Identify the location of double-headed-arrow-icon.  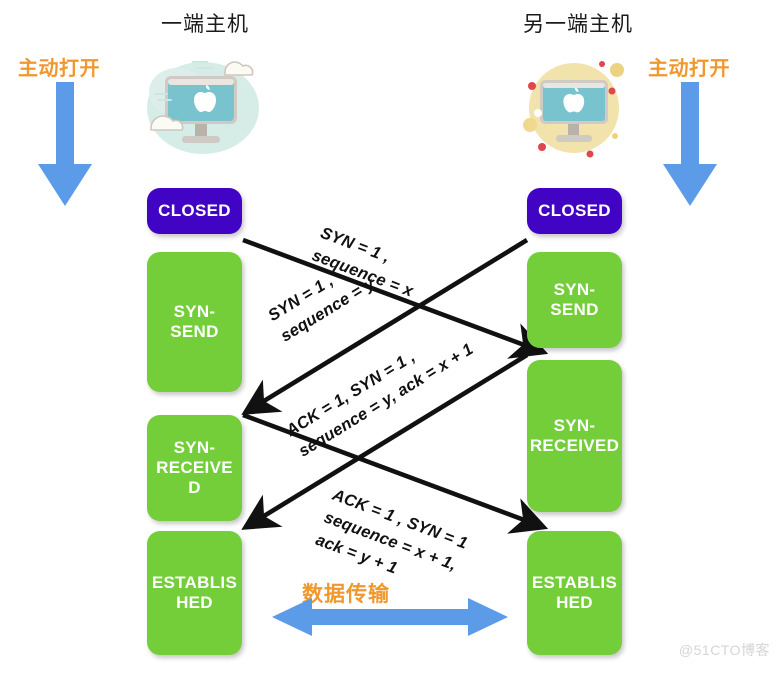
(390, 617).